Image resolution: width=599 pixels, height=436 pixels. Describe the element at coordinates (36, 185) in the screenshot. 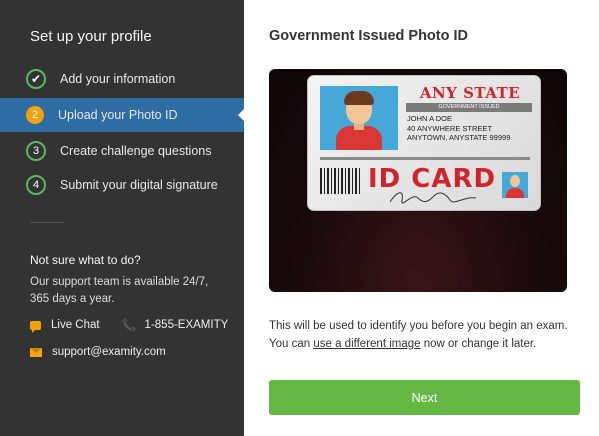

I see `step-number: 4` at that location.